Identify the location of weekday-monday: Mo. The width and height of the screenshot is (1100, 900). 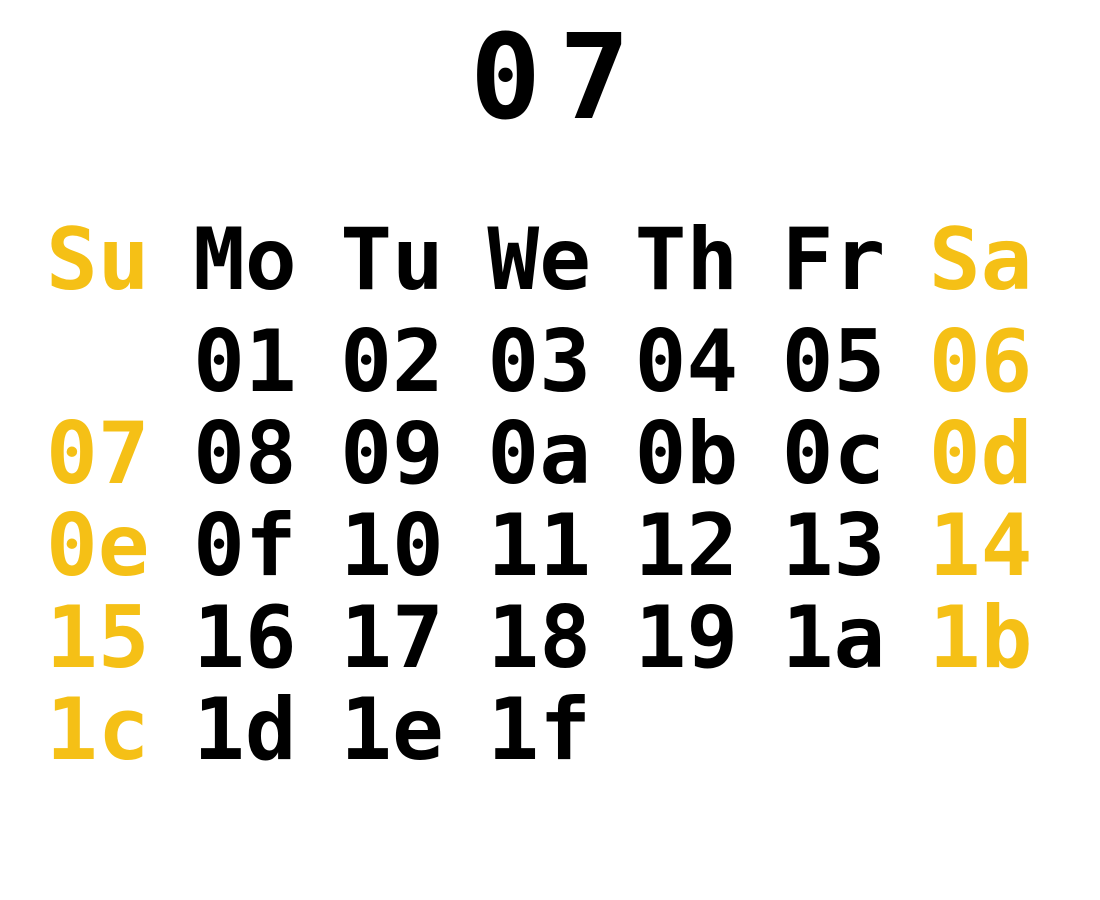
(245, 260).